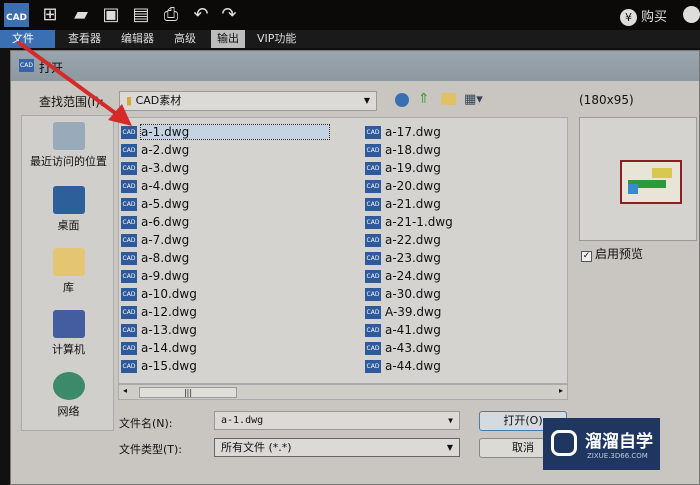 The height and width of the screenshot is (485, 700). Describe the element at coordinates (564, 443) in the screenshot. I see `play-logo-icon` at that location.